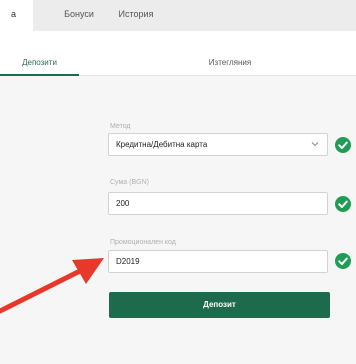 The width and height of the screenshot is (356, 364). Describe the element at coordinates (136, 15) in the screenshot. I see `tab-history: История` at that location.